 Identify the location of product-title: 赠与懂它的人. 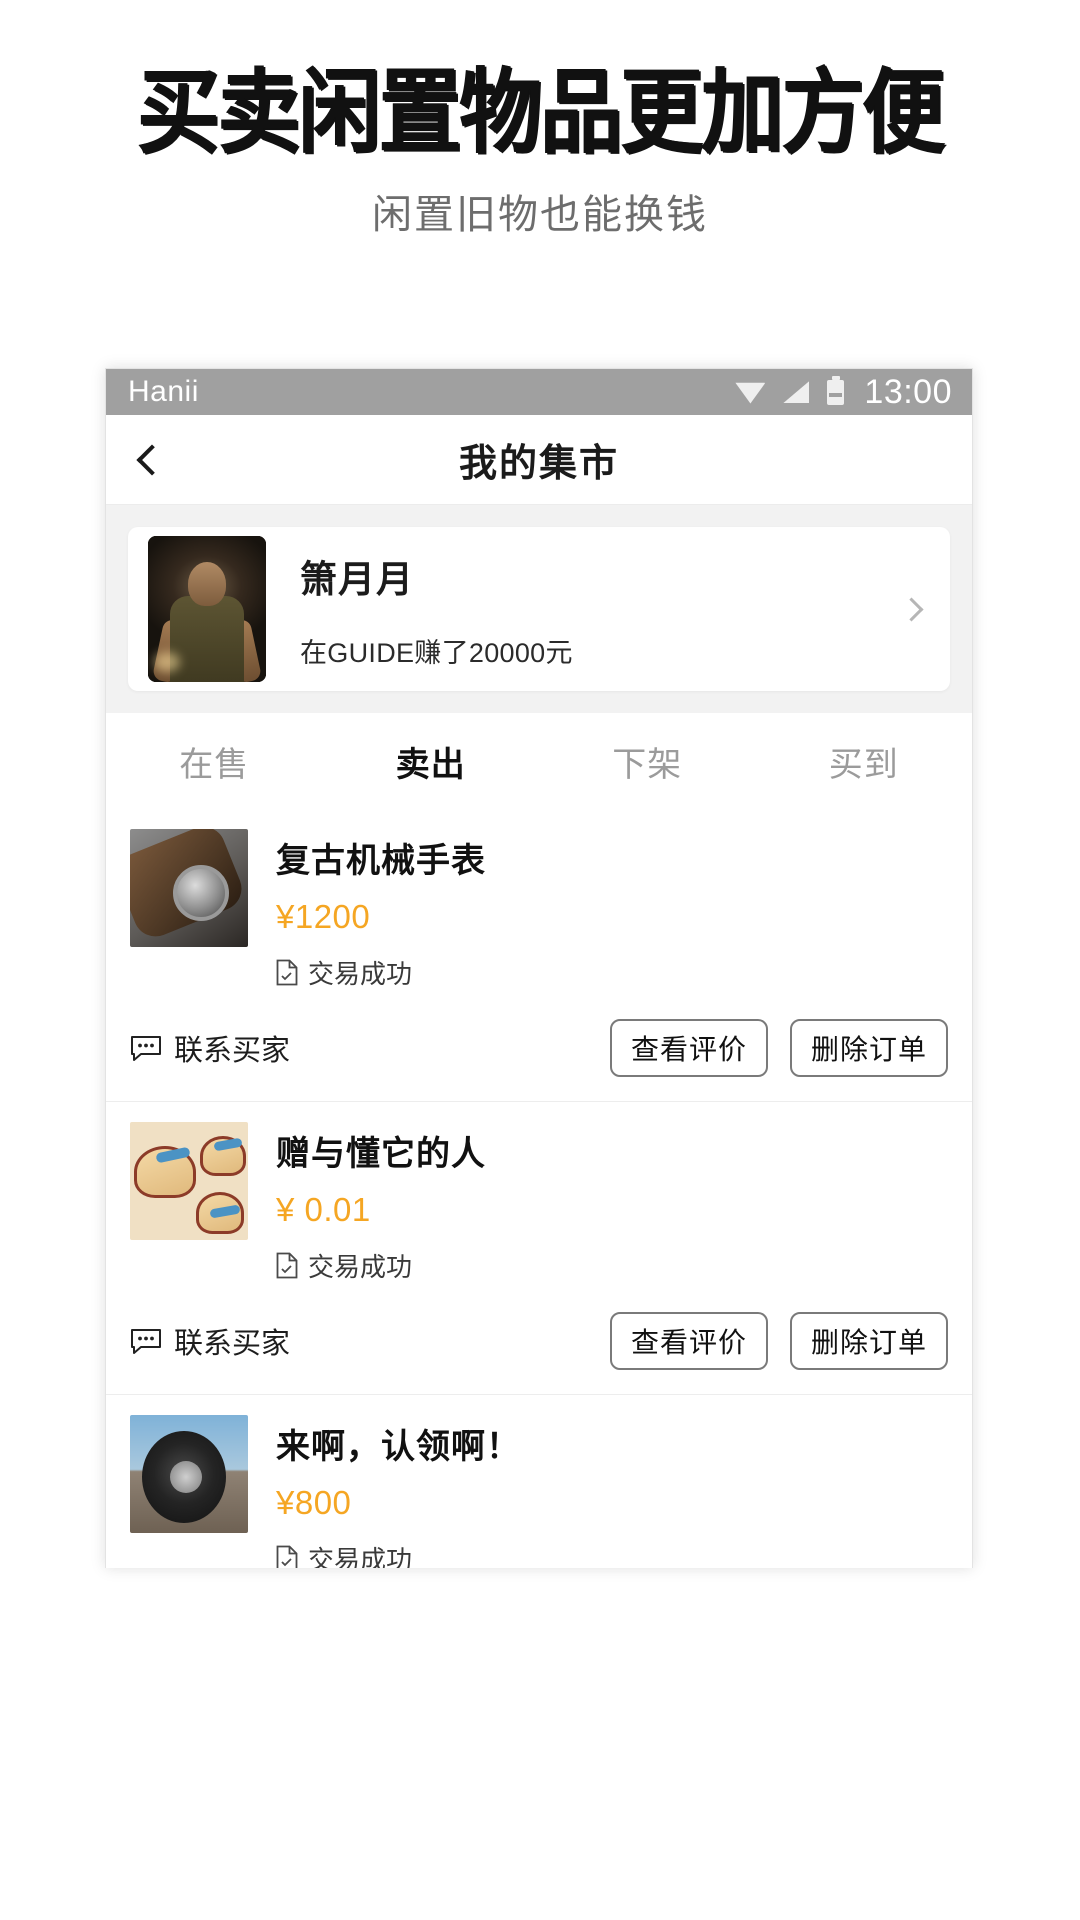
(381, 1154).